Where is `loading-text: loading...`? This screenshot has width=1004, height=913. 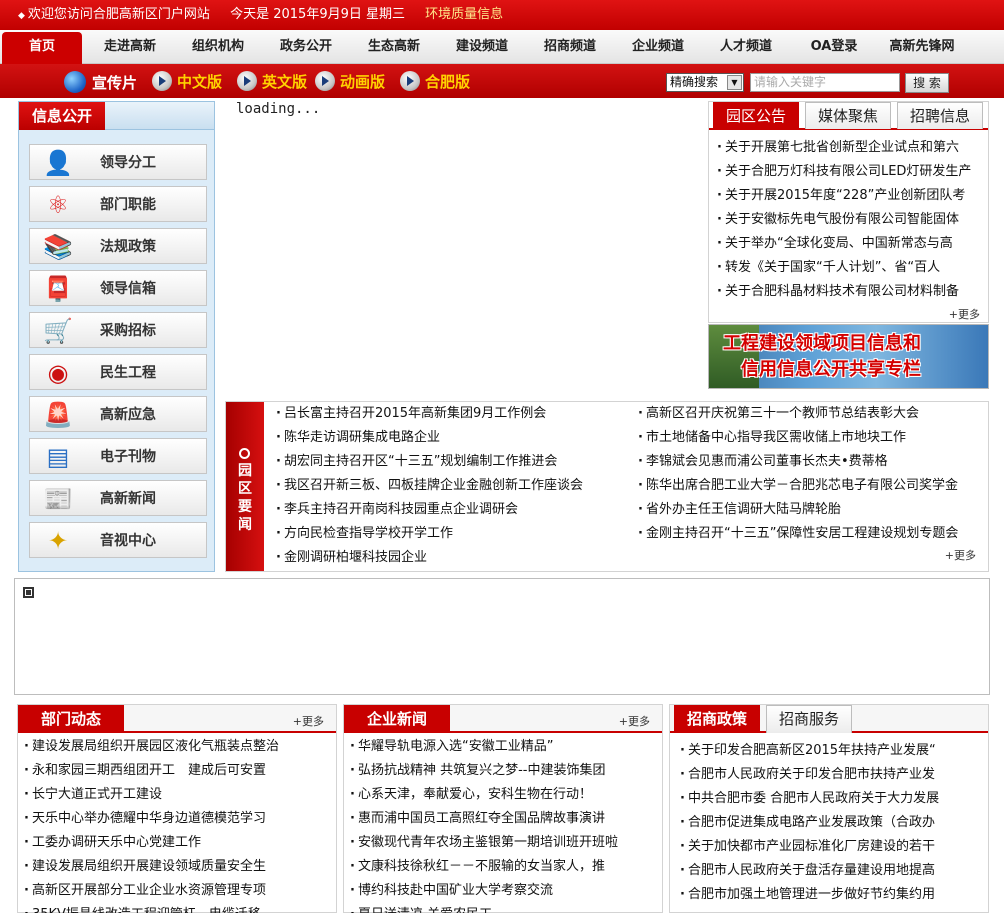 loading-text: loading... is located at coordinates (278, 109).